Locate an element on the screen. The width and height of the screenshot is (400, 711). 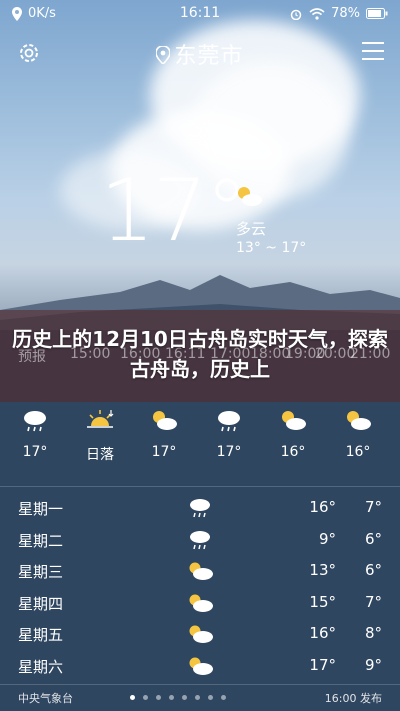
city-name: 东莞市 is located at coordinates (209, 56).